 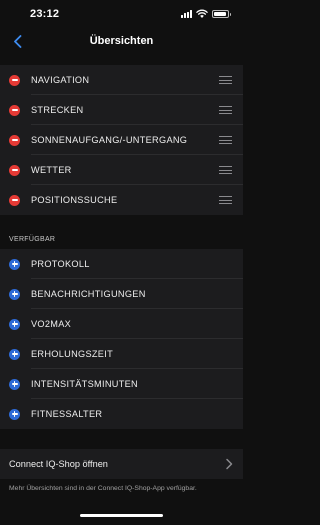 I want to click on available-glance-row: INTENSITÄTSMINUTEN, so click(x=121, y=384).